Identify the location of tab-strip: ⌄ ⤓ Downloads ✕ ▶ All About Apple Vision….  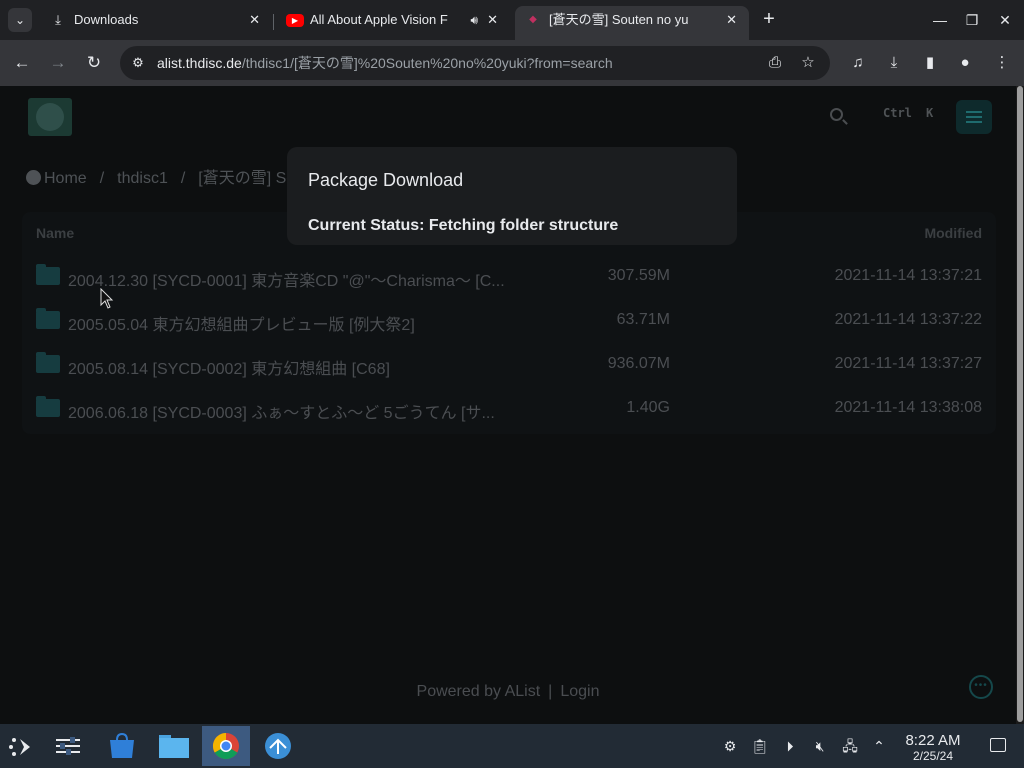
(512, 20).